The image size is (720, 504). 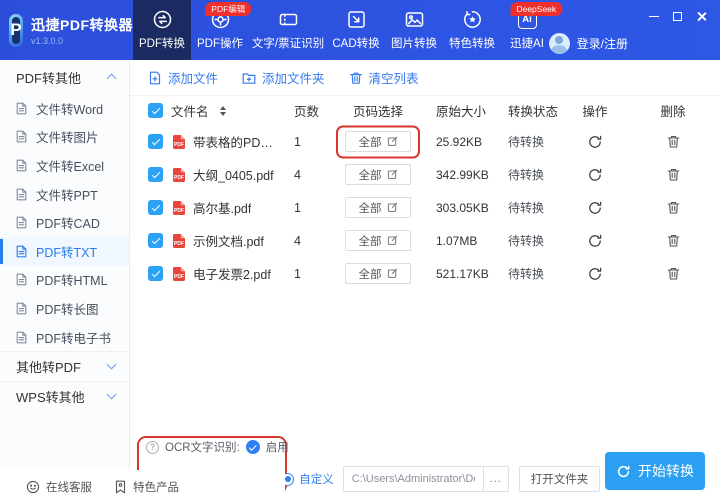 I want to click on account-area: 登录/注册, so click(x=588, y=43).